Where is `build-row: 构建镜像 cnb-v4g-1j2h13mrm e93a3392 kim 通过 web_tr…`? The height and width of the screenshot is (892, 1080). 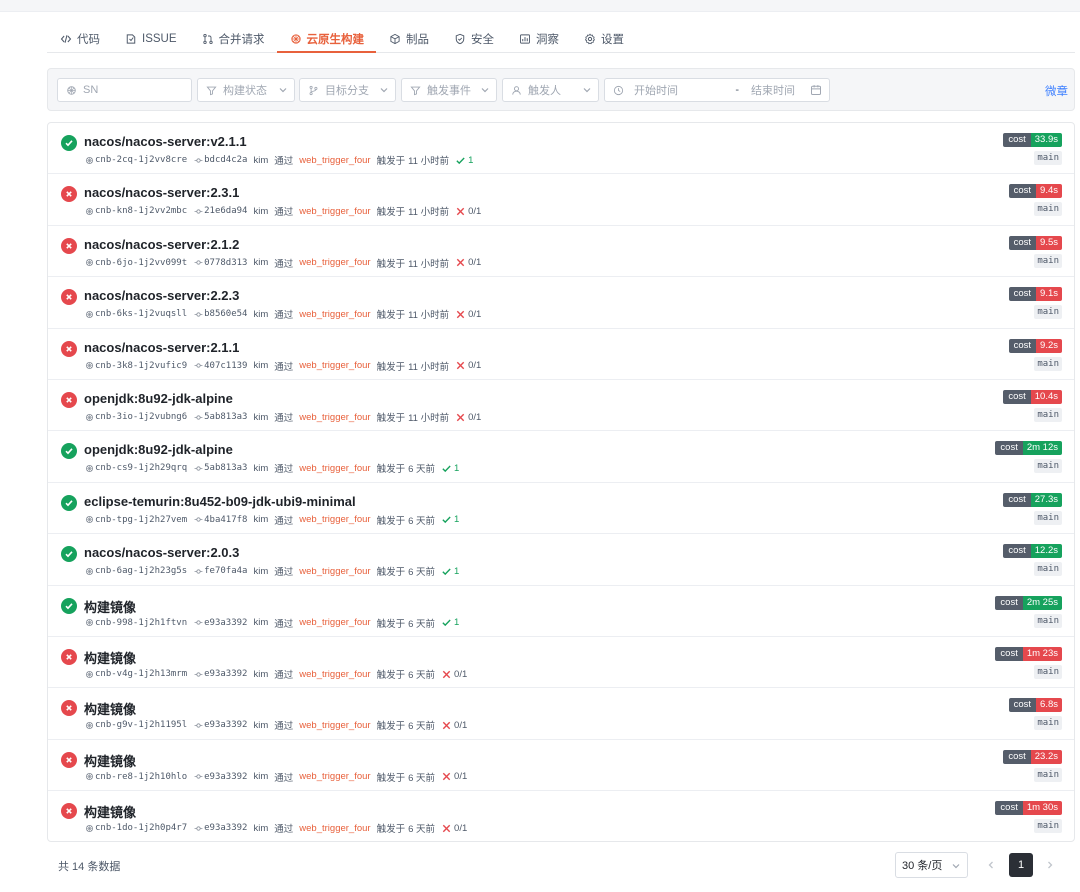 build-row: 构建镜像 cnb-v4g-1j2h13mrm e93a3392 kim 通过 web_tr… is located at coordinates (561, 663).